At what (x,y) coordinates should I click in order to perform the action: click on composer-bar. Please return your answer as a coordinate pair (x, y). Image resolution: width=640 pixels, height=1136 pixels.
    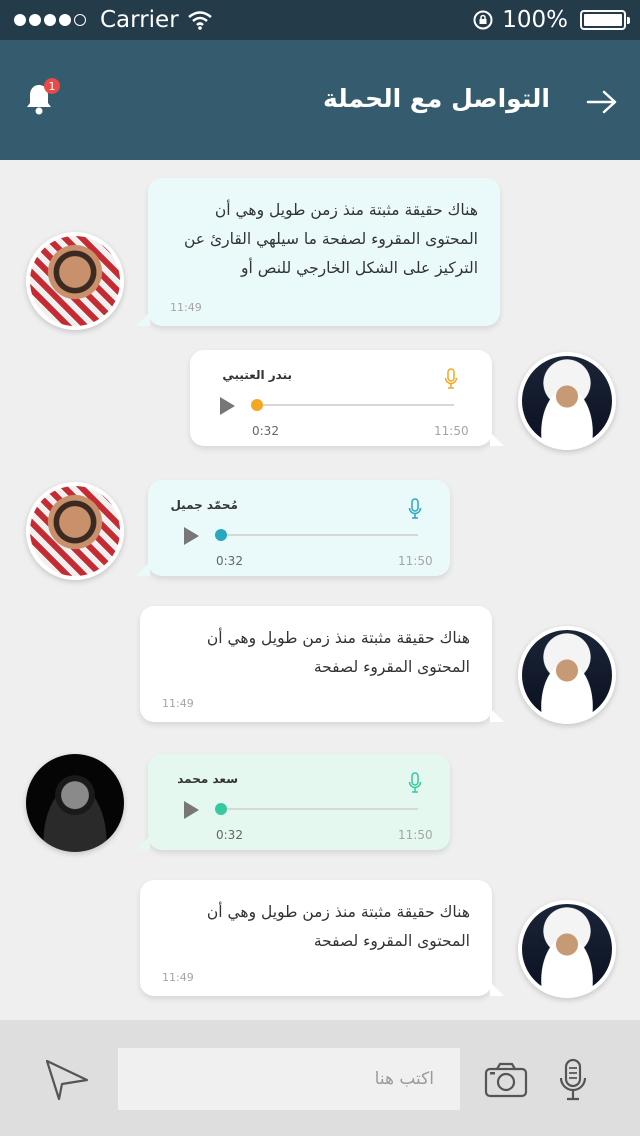
    Looking at the image, I should click on (320, 1078).